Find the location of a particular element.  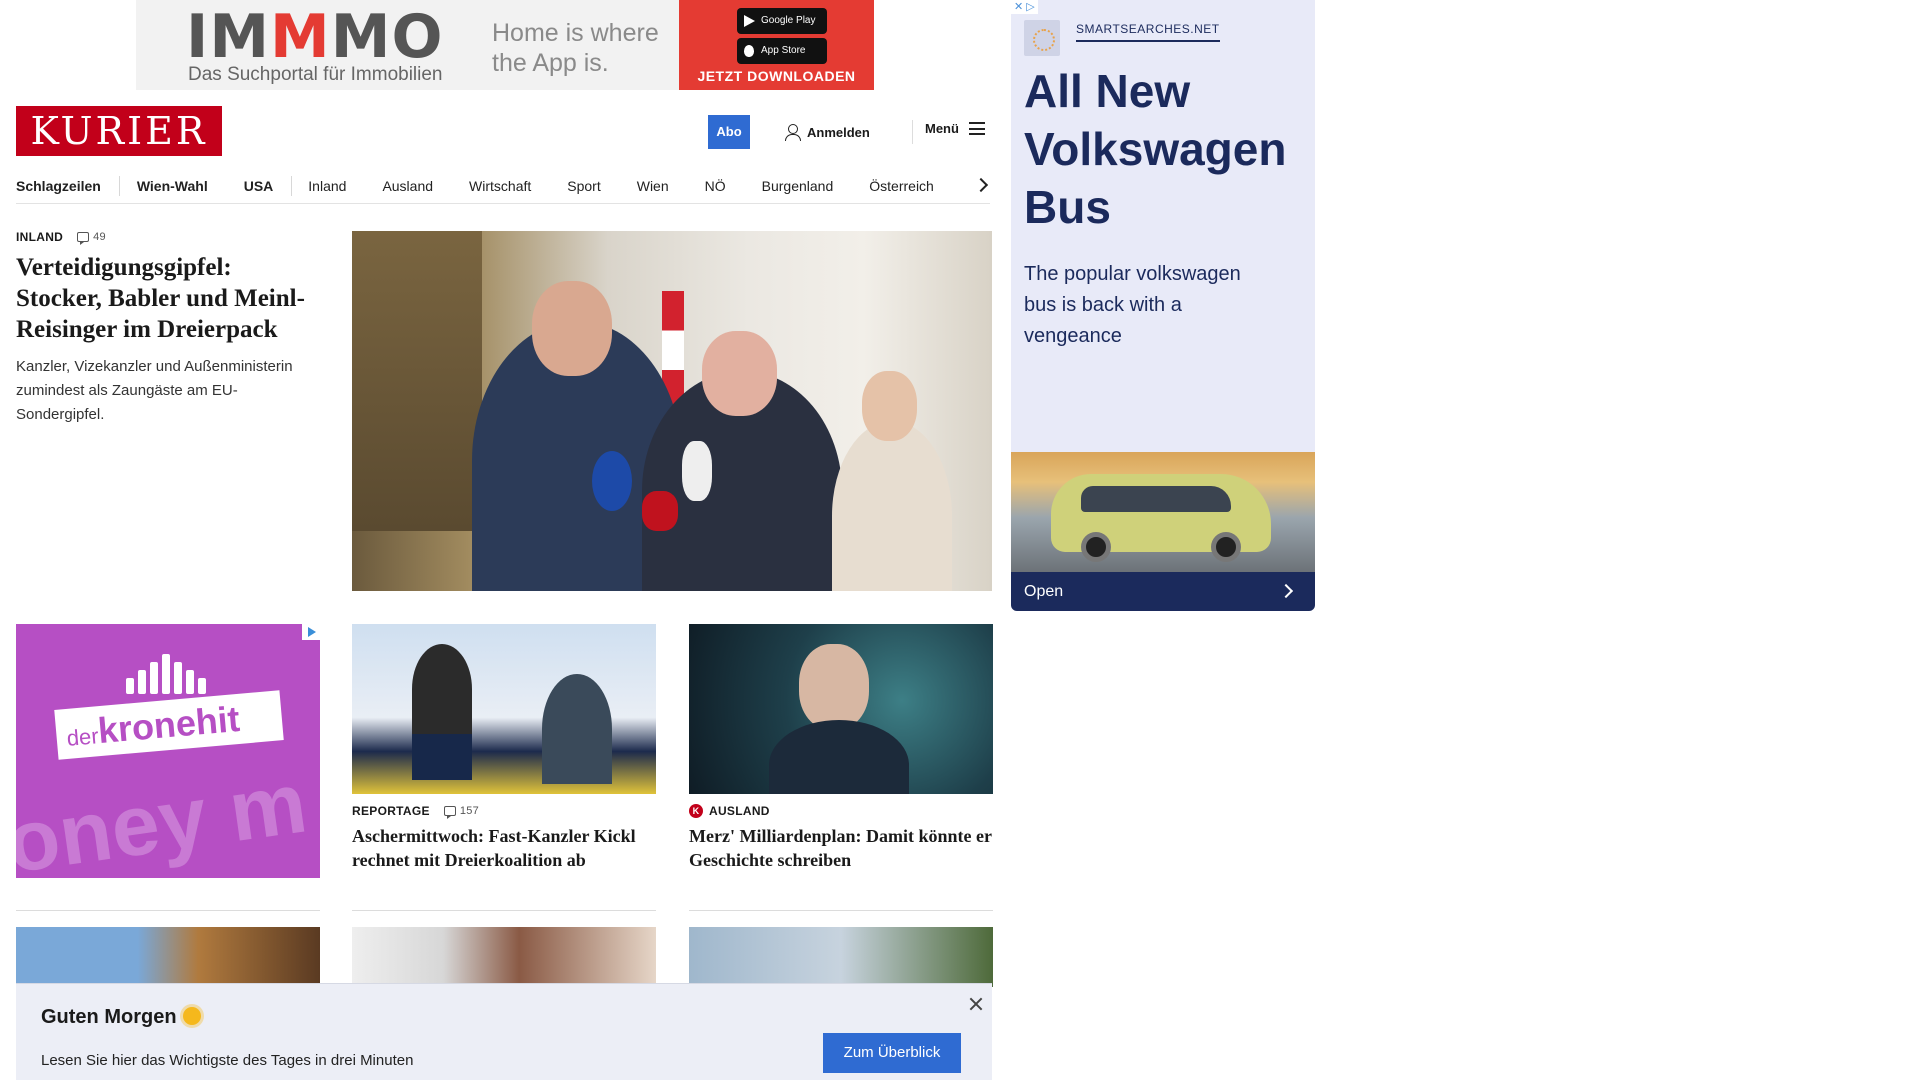

person-back is located at coordinates (442, 689).